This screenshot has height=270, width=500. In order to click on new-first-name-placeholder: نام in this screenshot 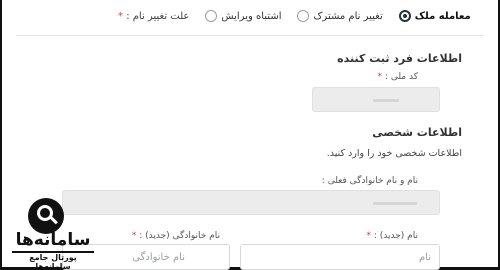, I will do `click(424, 257)`.